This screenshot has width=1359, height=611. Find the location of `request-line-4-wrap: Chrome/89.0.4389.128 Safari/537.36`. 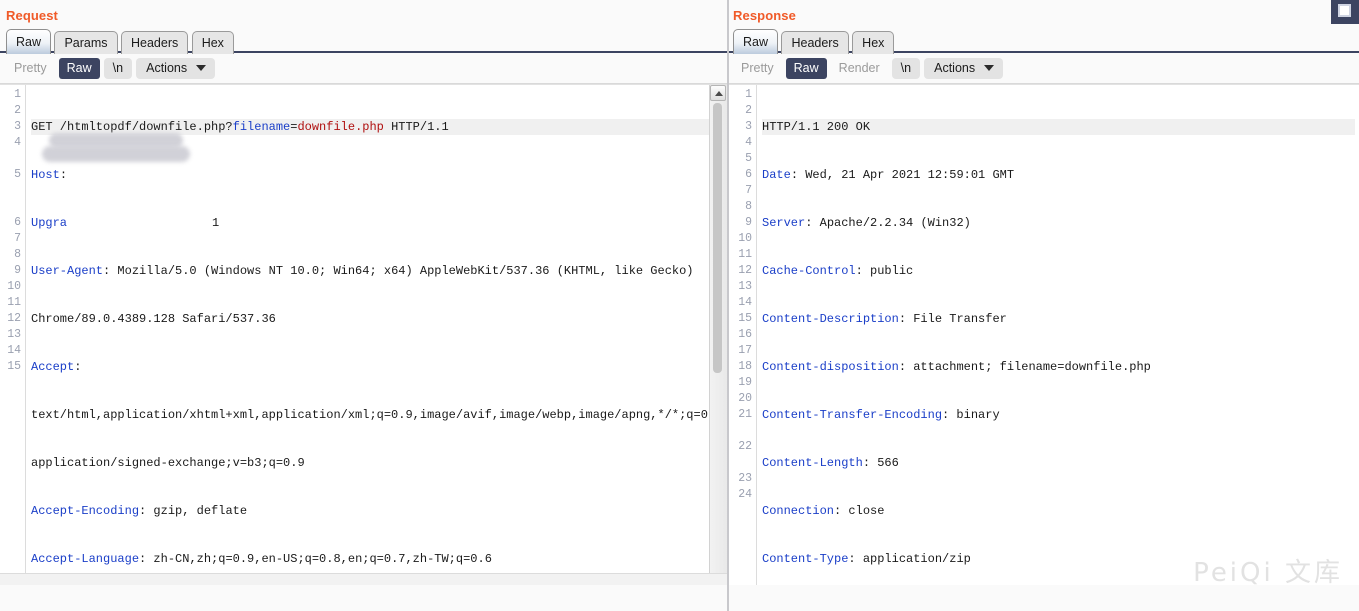

request-line-4-wrap: Chrome/89.0.4389.128 Safari/537.36 is located at coordinates (377, 319).